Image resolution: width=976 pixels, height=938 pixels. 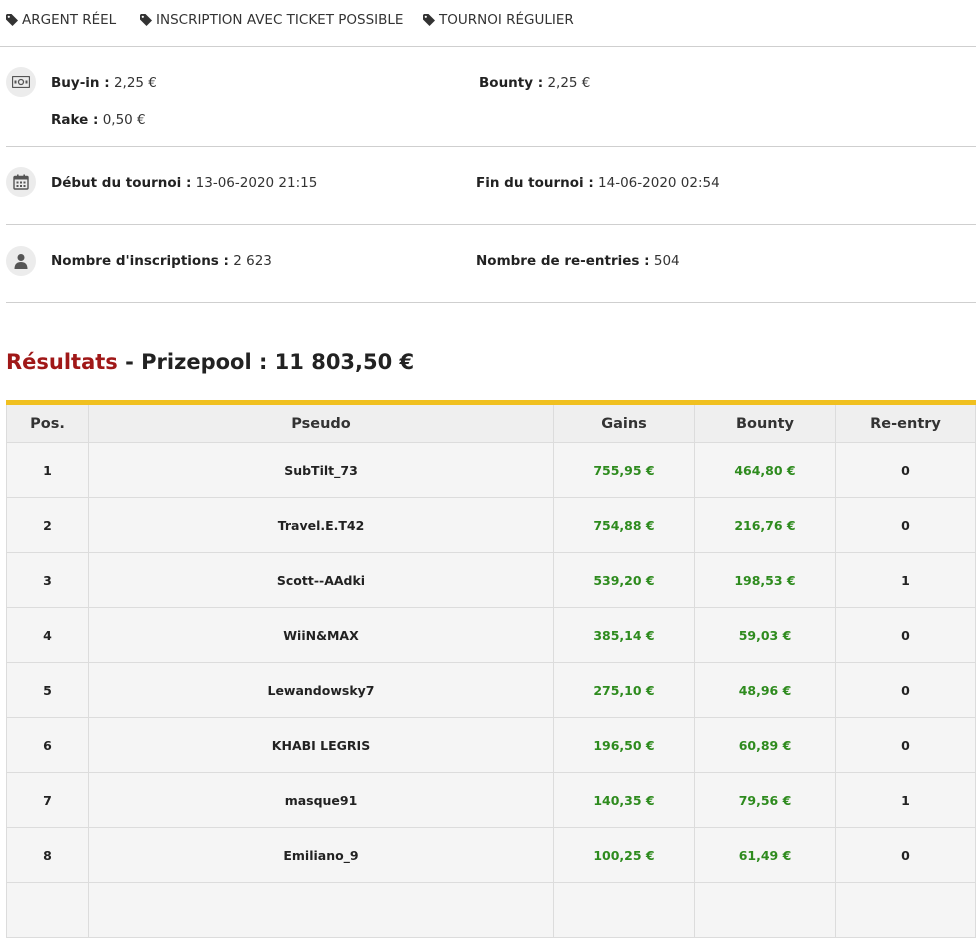 What do you see at coordinates (320, 580) in the screenshot?
I see `cell-pseudo: Scott--AAdki` at bounding box center [320, 580].